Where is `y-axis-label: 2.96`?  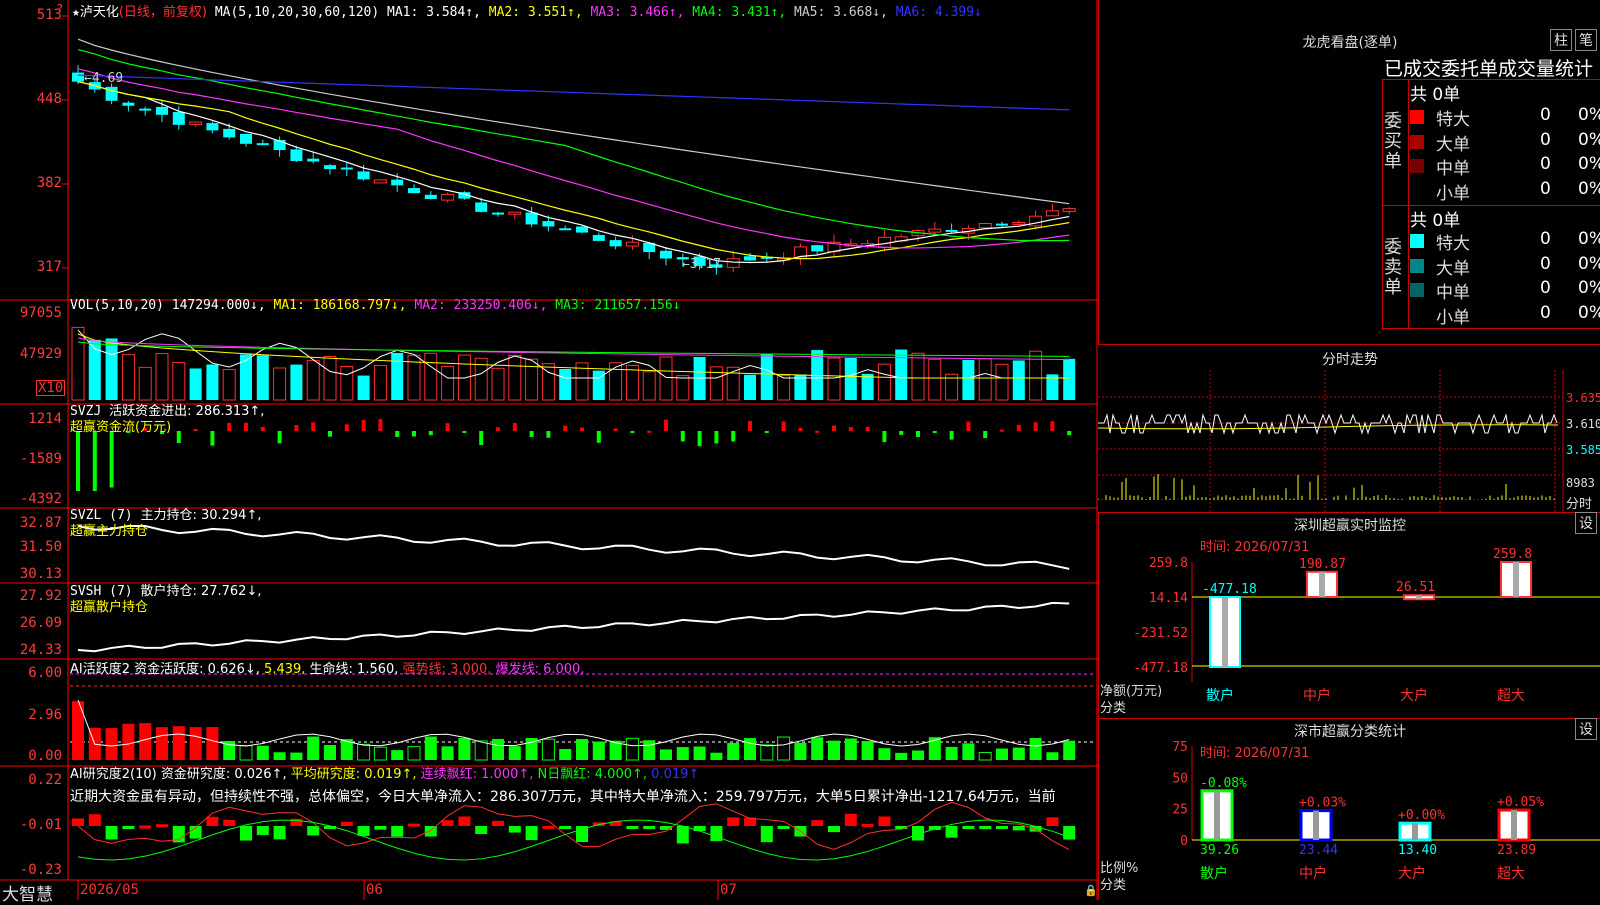
y-axis-label: 2.96 is located at coordinates (45, 715).